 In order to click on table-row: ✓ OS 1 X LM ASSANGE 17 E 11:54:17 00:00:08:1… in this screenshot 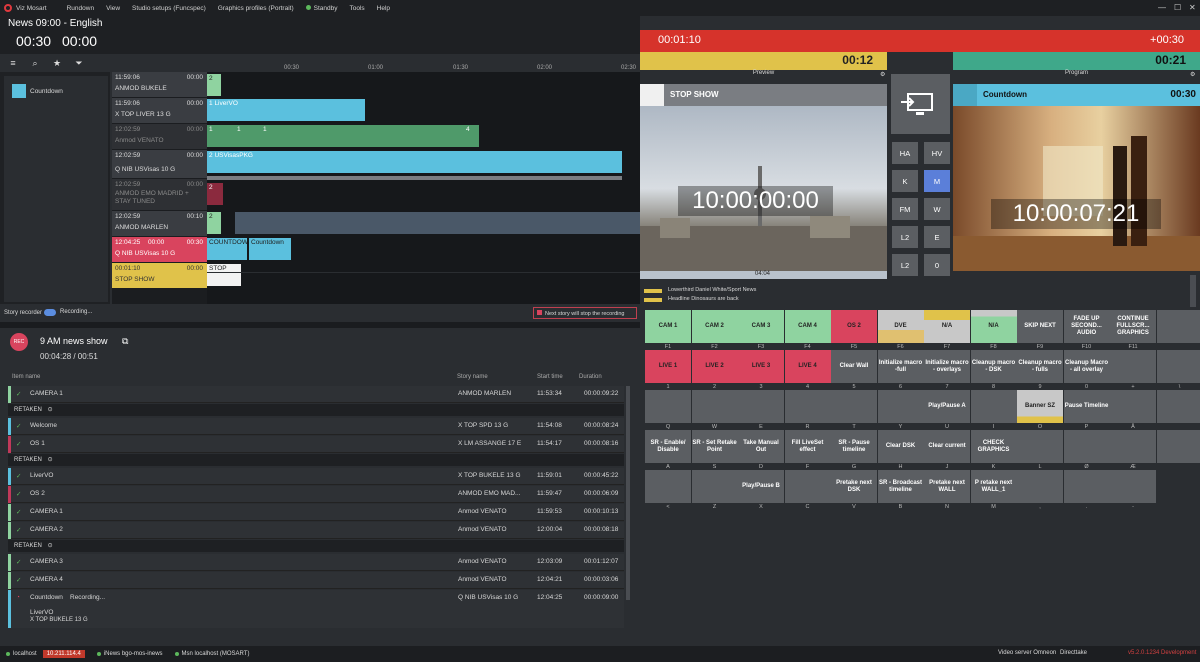, I will do `click(316, 444)`.